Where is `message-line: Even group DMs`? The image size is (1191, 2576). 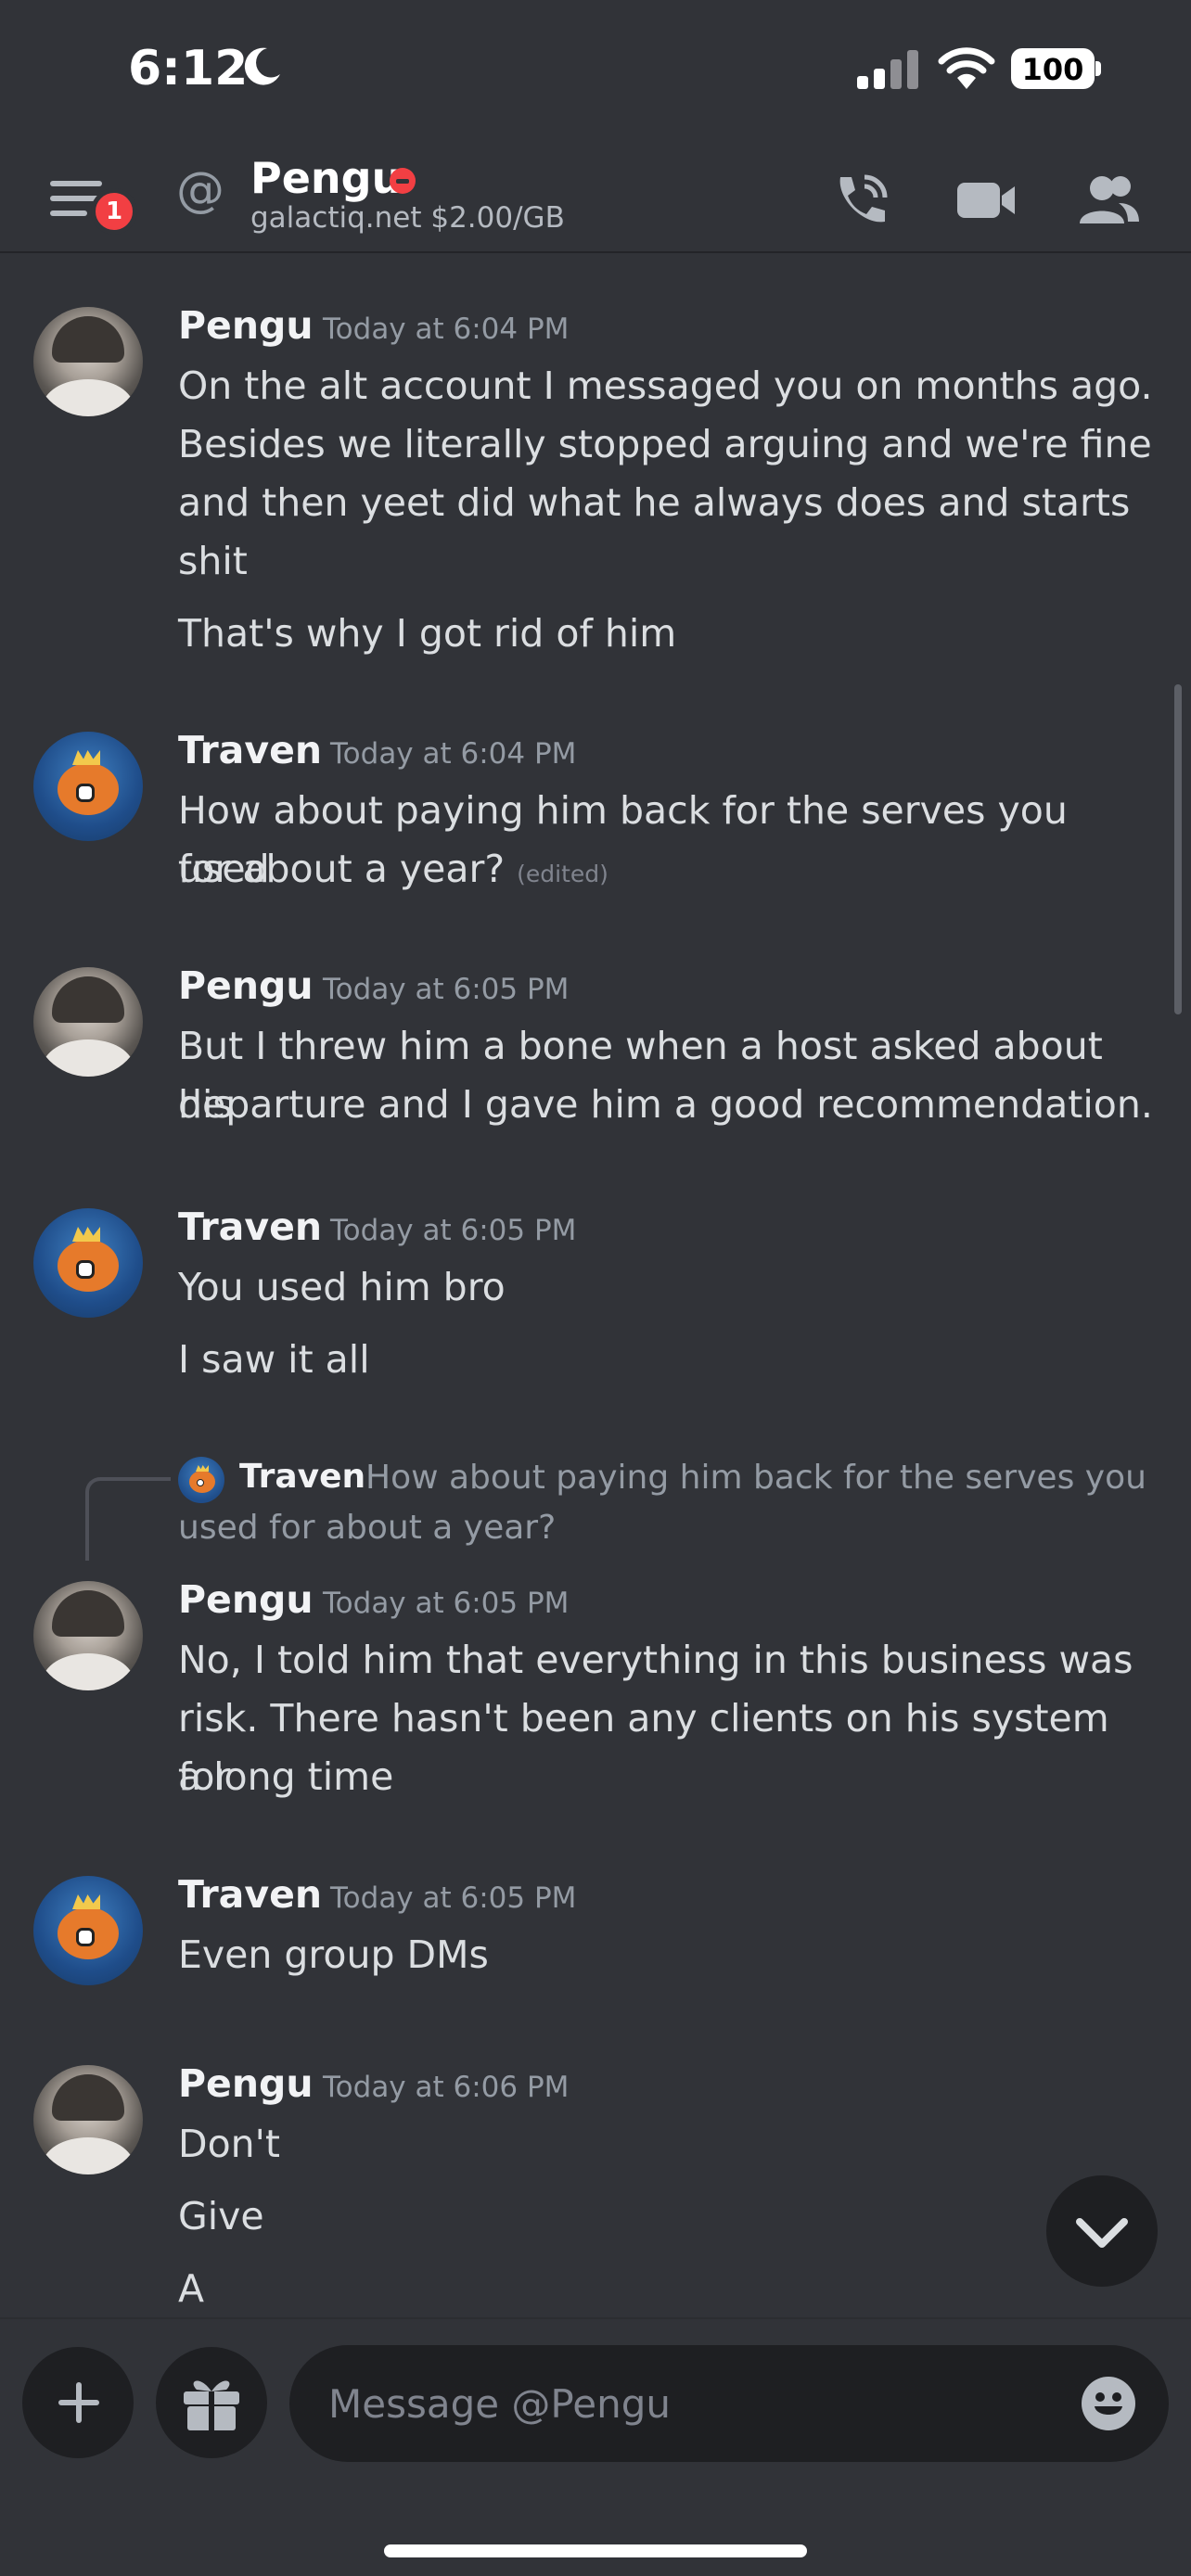 message-line: Even group DMs is located at coordinates (334, 1954).